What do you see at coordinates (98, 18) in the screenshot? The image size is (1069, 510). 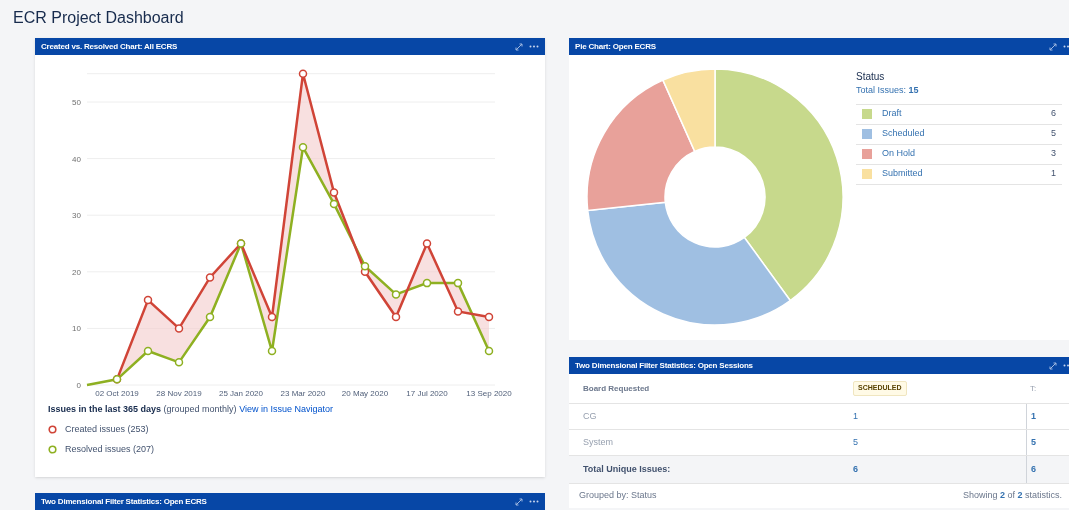 I see `page-title: ECR Project Dashboard` at bounding box center [98, 18].